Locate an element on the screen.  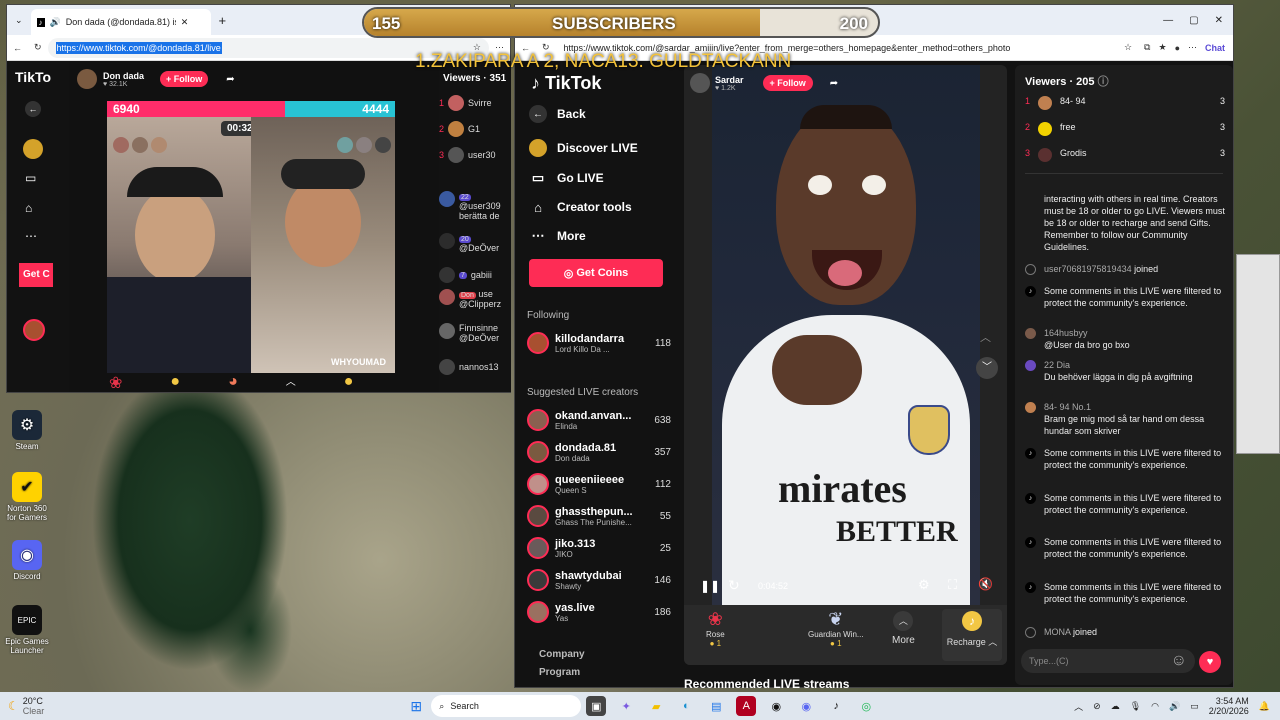
refresh-icon: ↻ is located at coordinates (734, 585).